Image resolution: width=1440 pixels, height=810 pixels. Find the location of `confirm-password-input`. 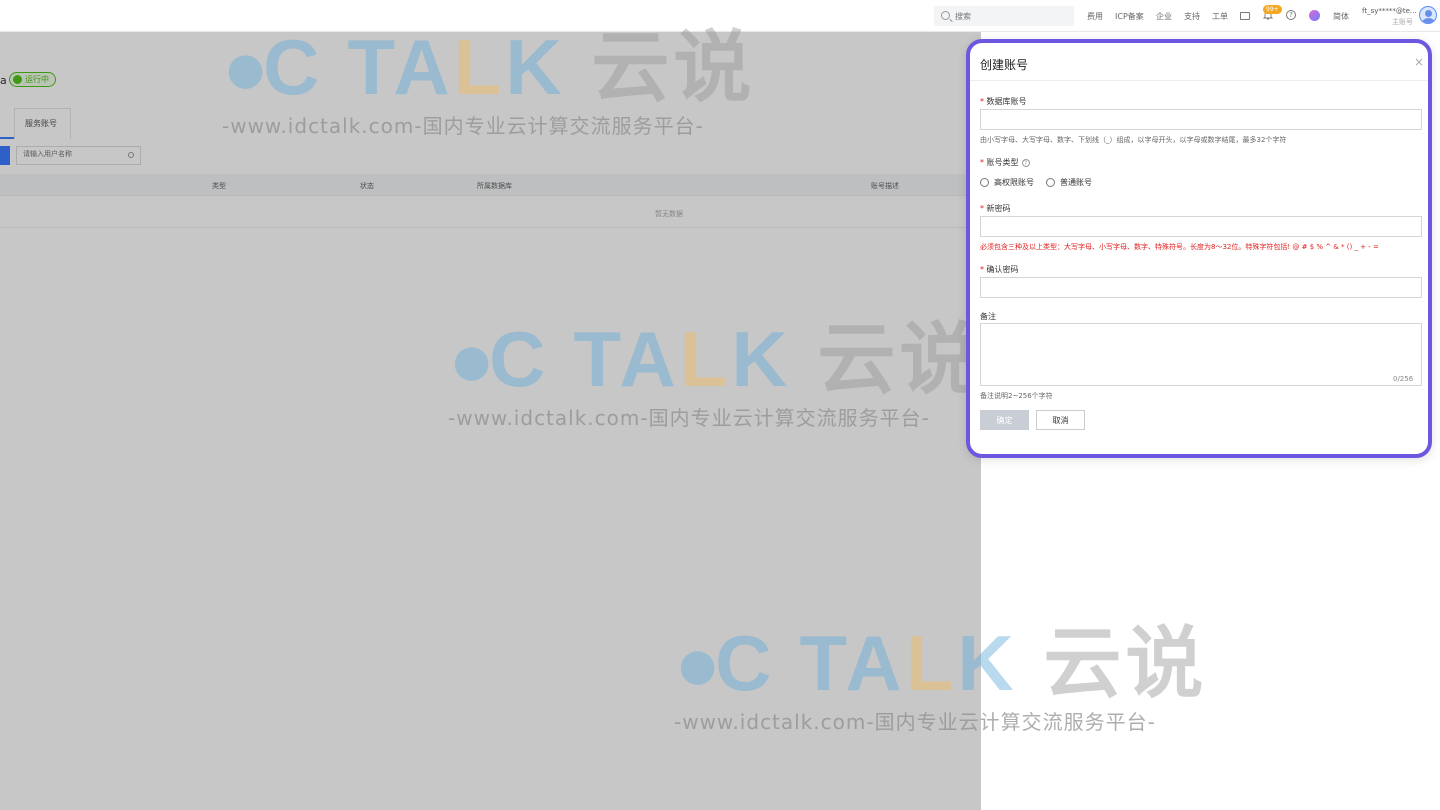

confirm-password-input is located at coordinates (1201, 287).